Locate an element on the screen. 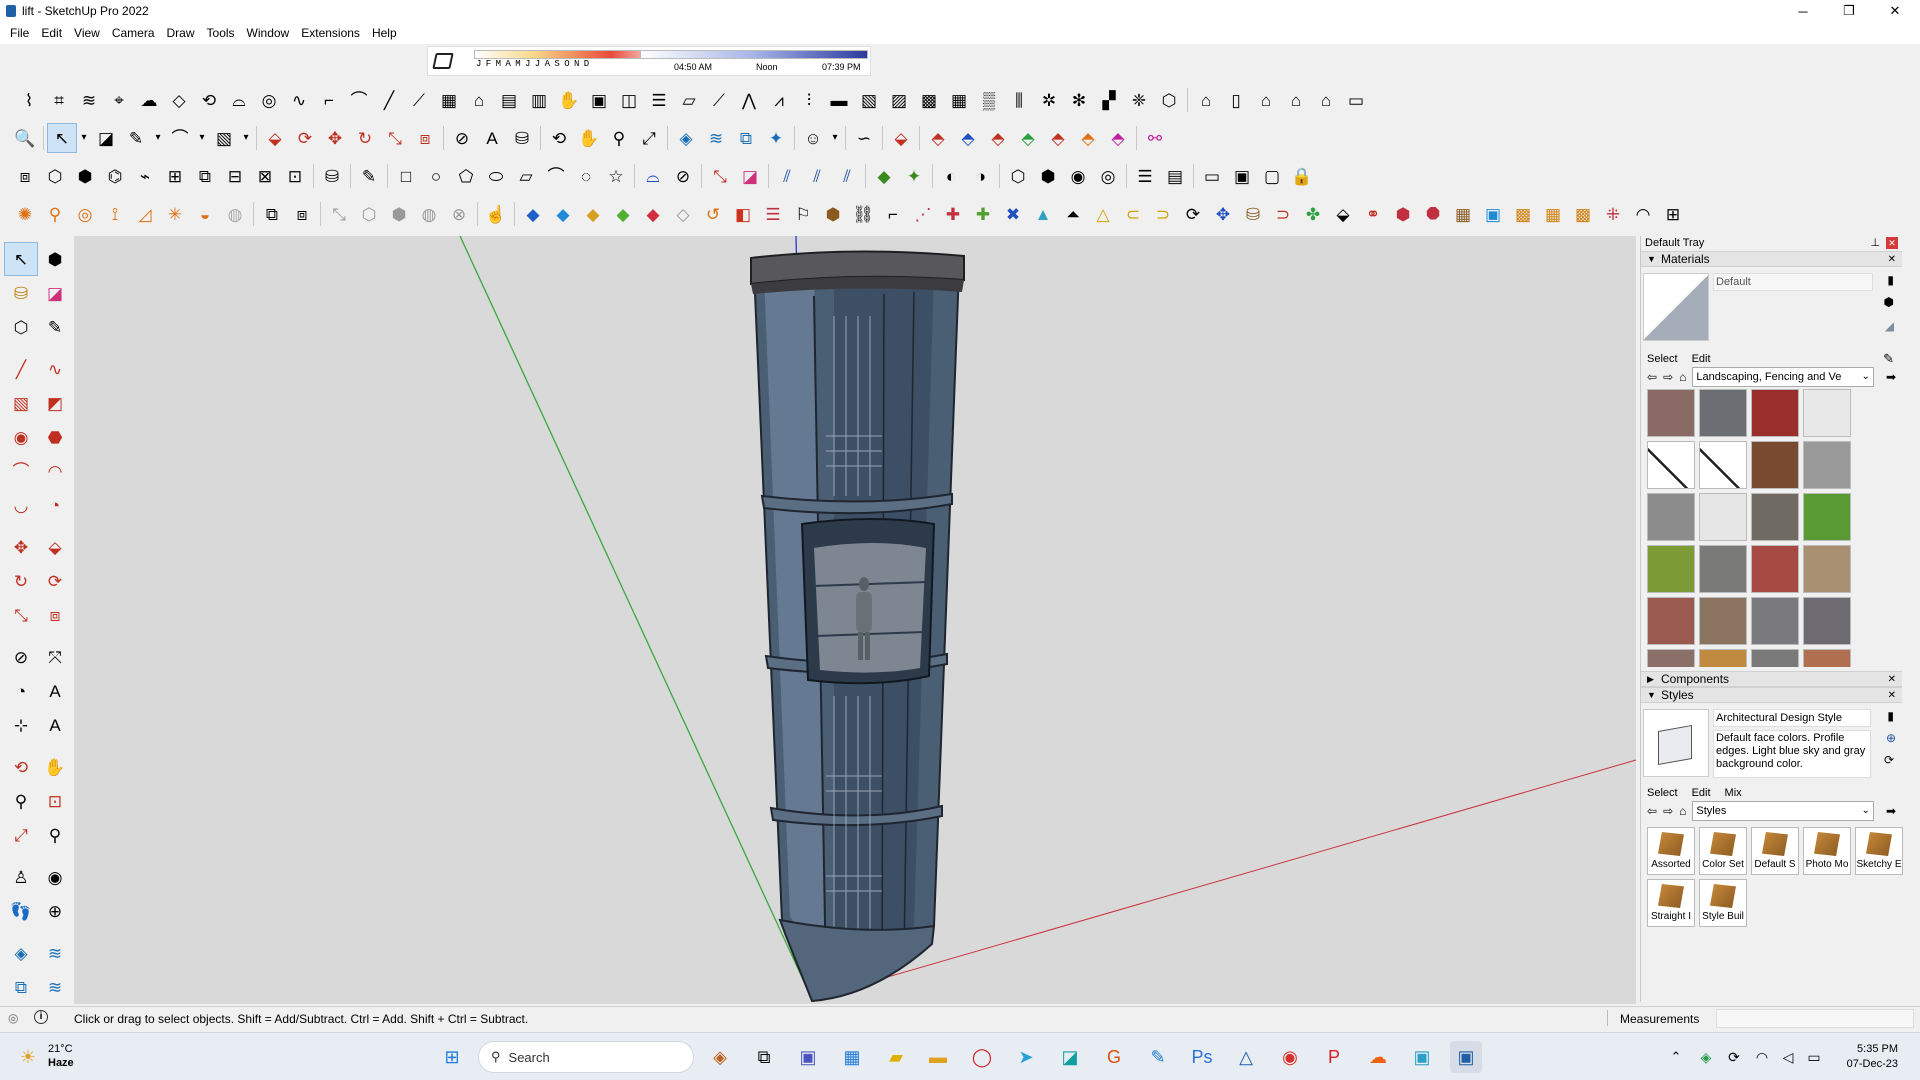 This screenshot has width=1920, height=1080. tape-measure-icon: ⊘ is located at coordinates (462, 138).